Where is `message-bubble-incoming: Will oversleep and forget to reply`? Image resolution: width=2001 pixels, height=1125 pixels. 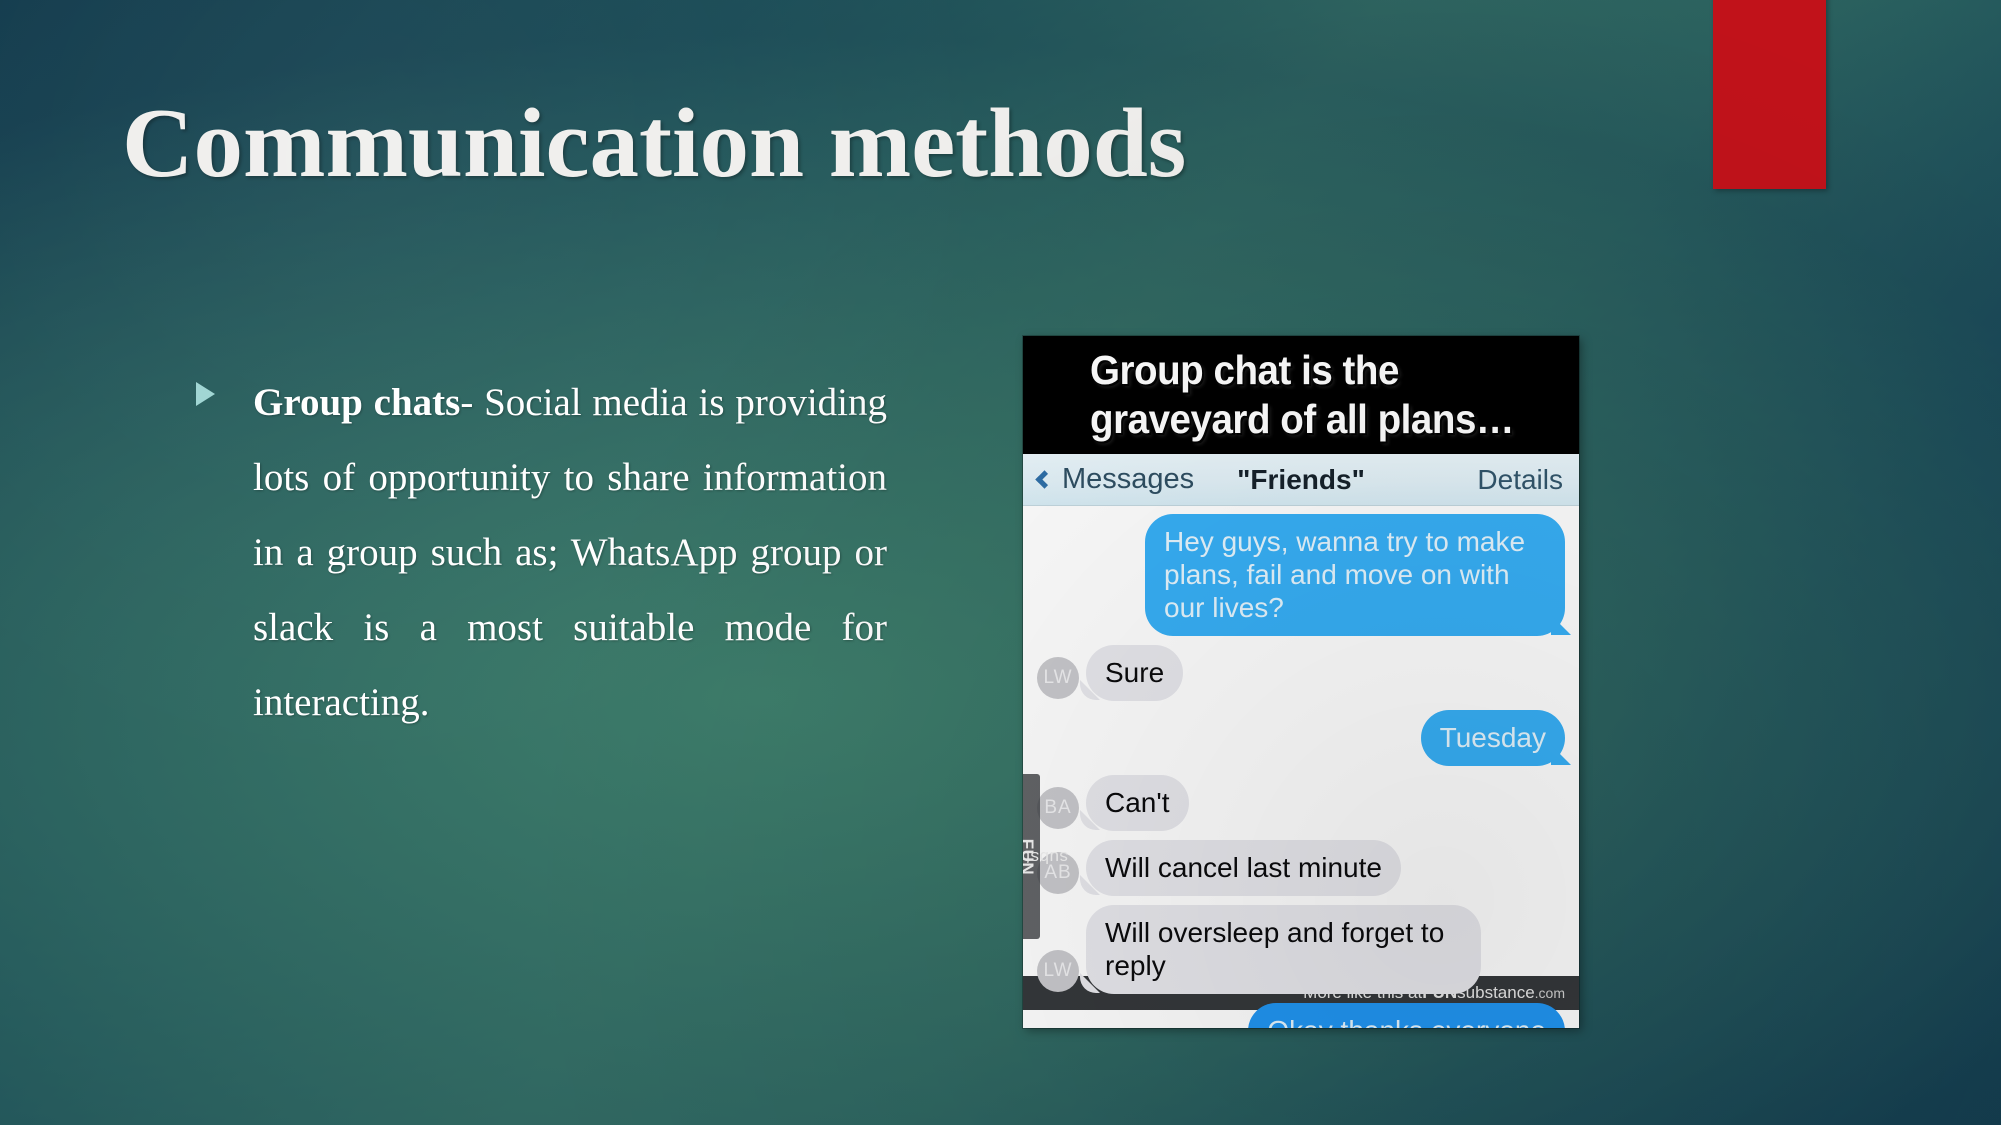 message-bubble-incoming: Will oversleep and forget to reply is located at coordinates (1283, 949).